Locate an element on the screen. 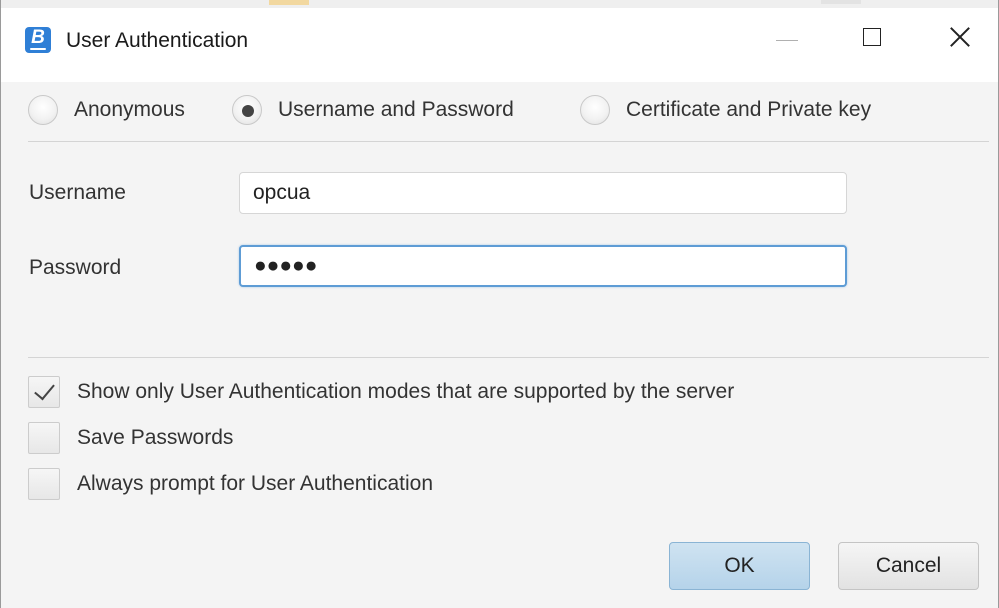  window-title: User Authentication is located at coordinates (157, 40).